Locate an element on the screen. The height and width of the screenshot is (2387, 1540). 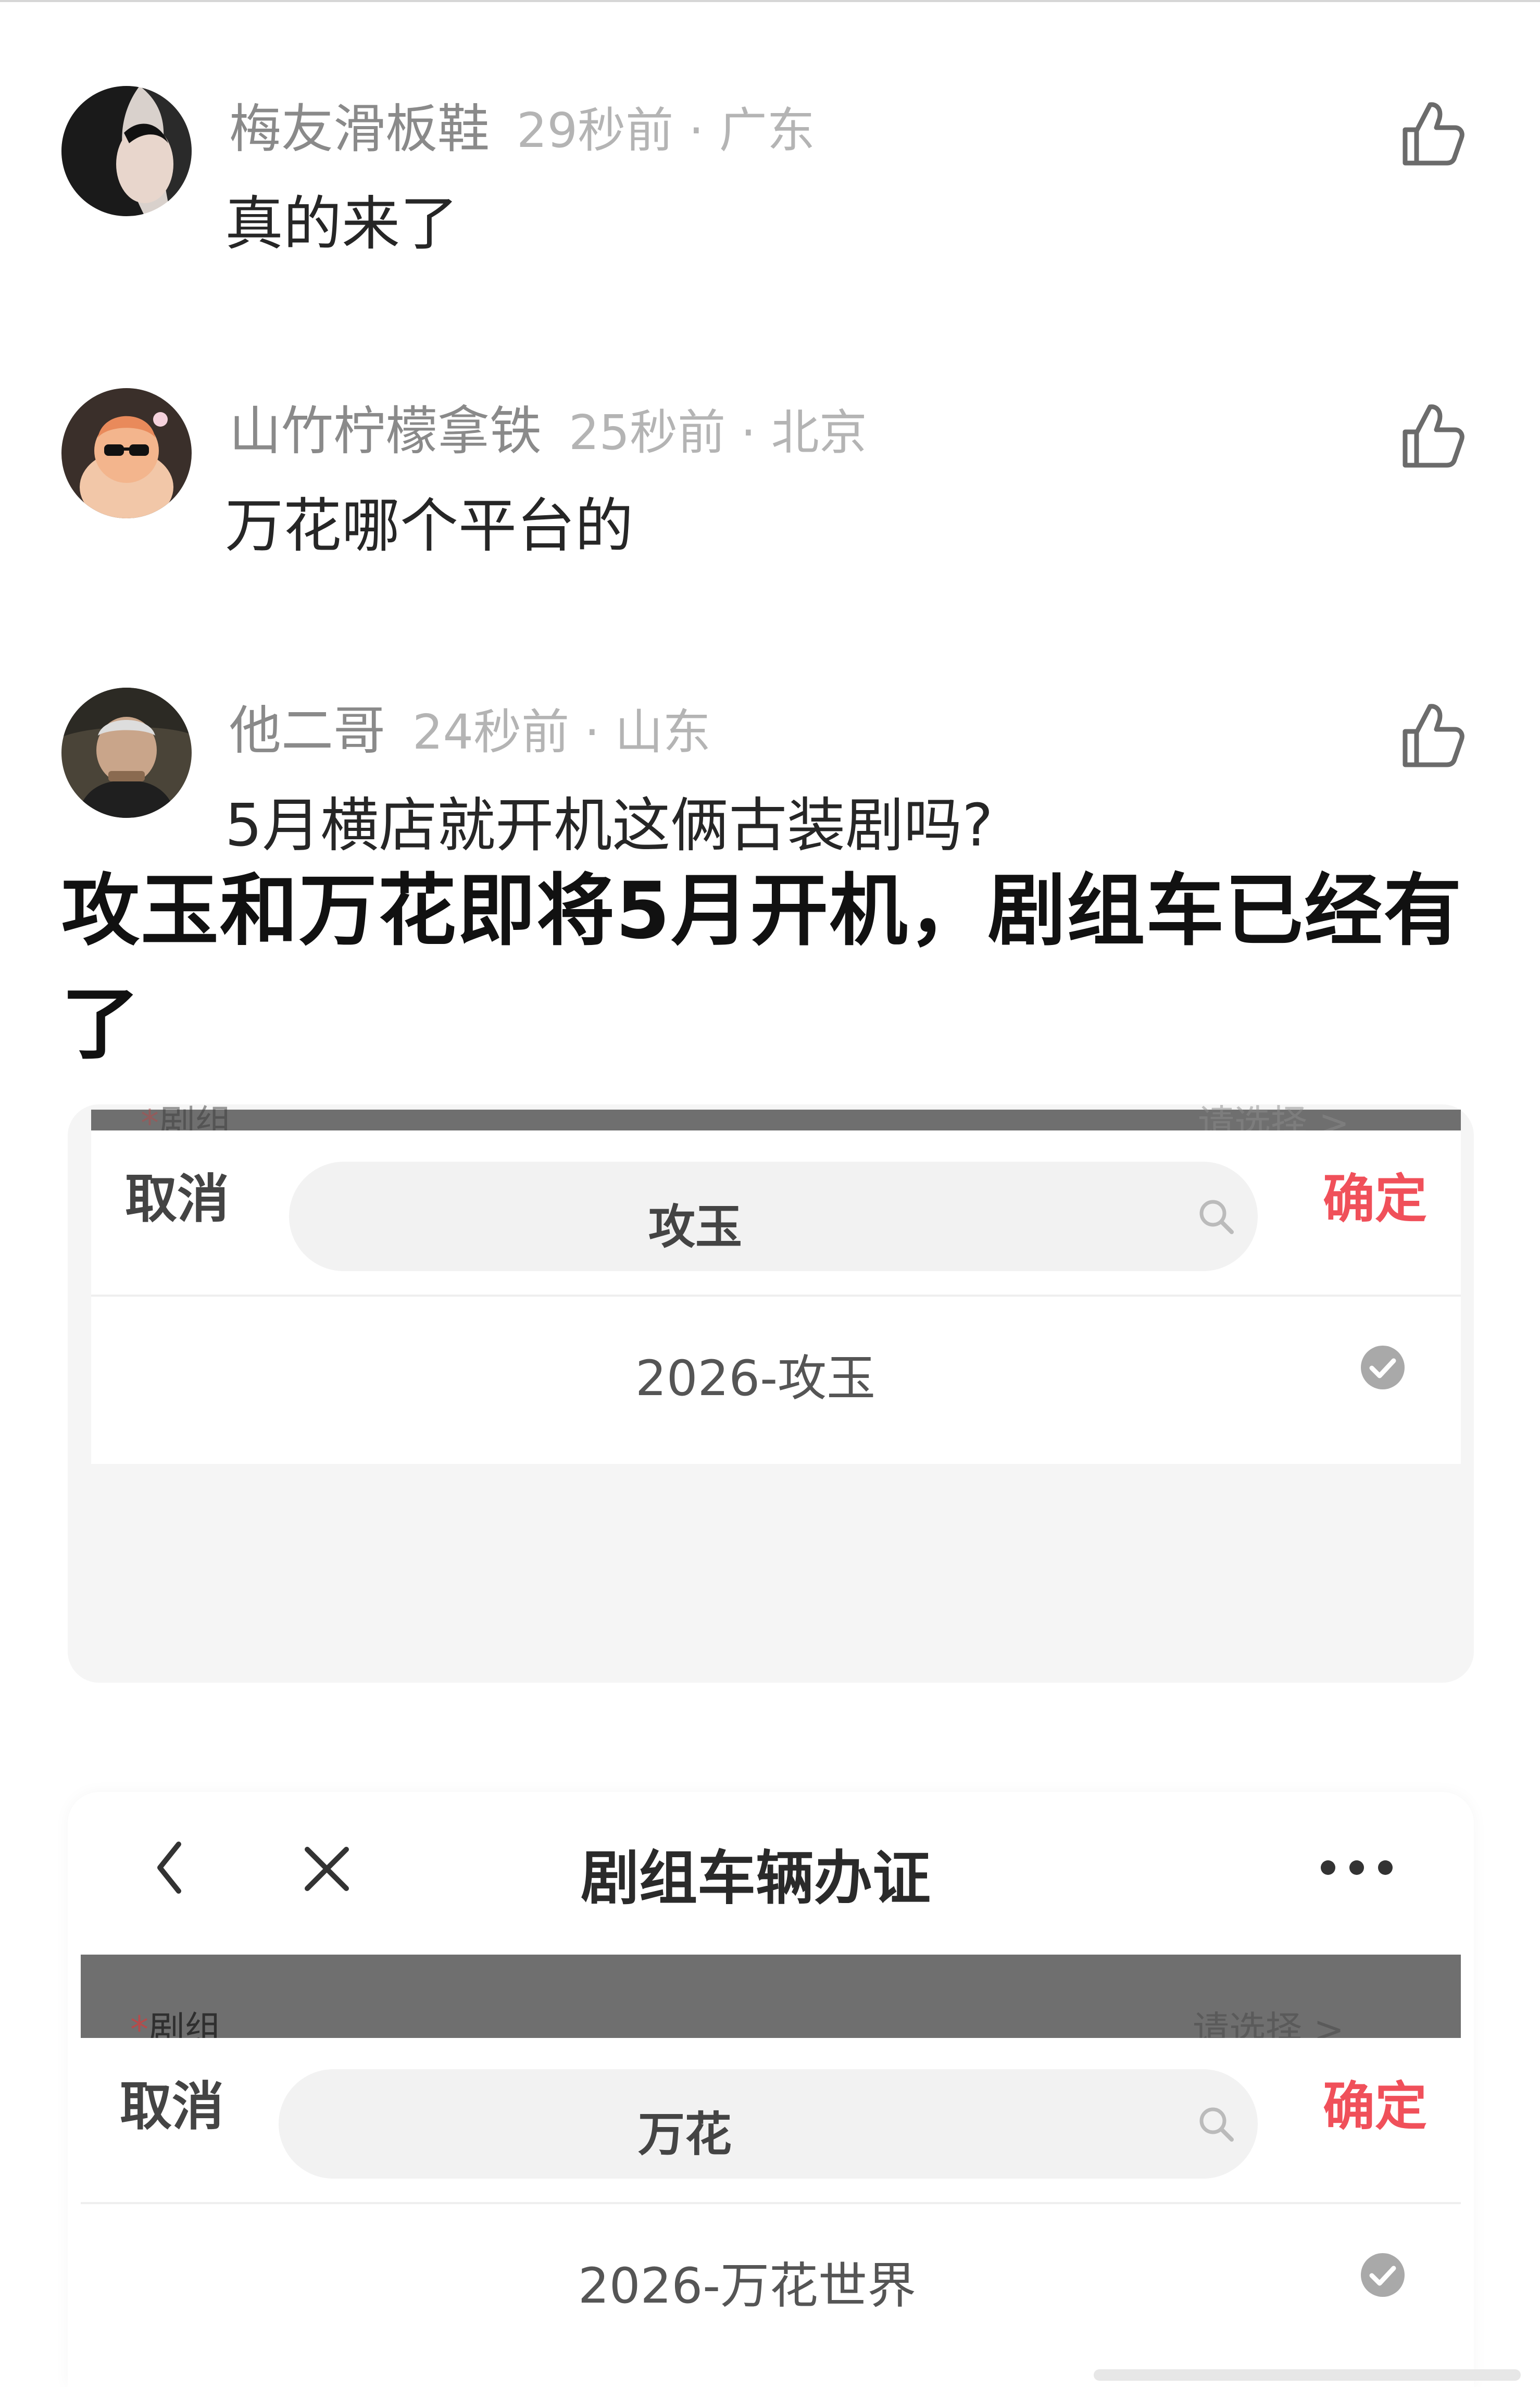
post-headline: 攻玉和万花即将5月开机，剧组车已经有了 is located at coordinates (762, 968).